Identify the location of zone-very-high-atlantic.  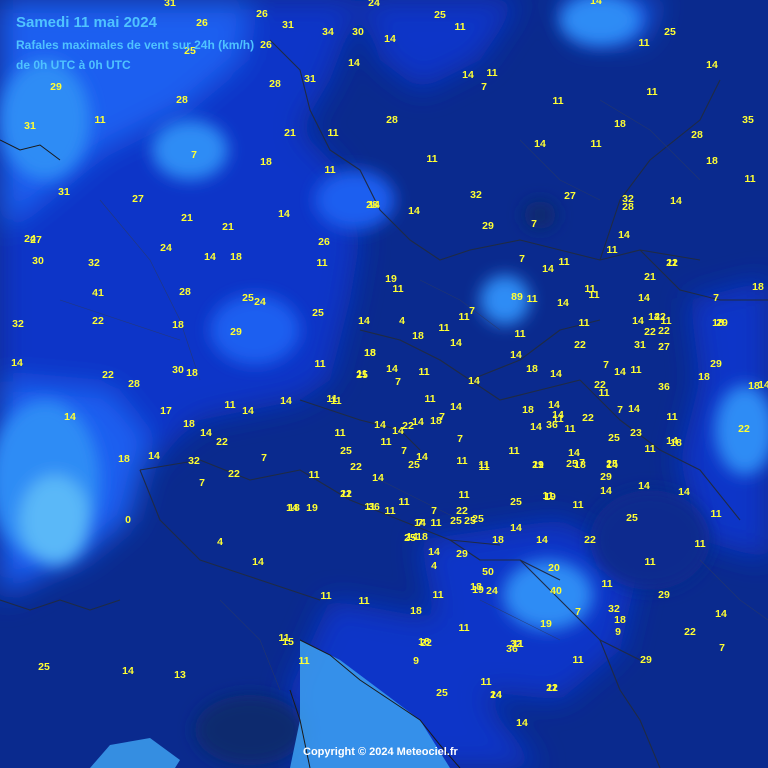
(45, 120).